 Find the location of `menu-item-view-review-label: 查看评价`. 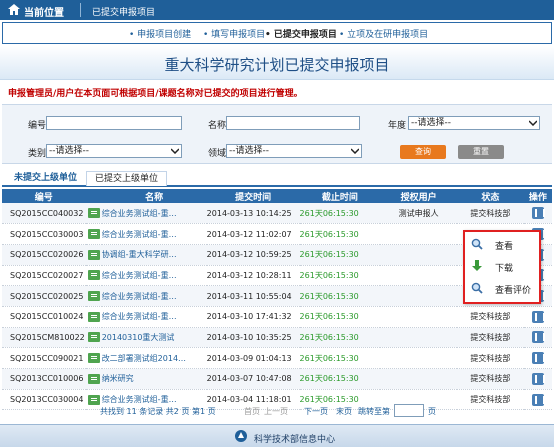

menu-item-view-review-label: 查看评价 is located at coordinates (513, 291).